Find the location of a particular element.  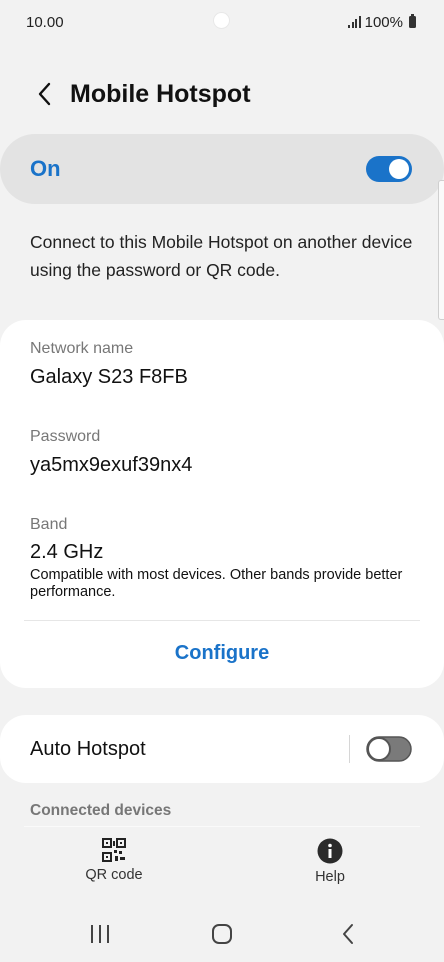

battery-percent: 100% is located at coordinates (383, 22).